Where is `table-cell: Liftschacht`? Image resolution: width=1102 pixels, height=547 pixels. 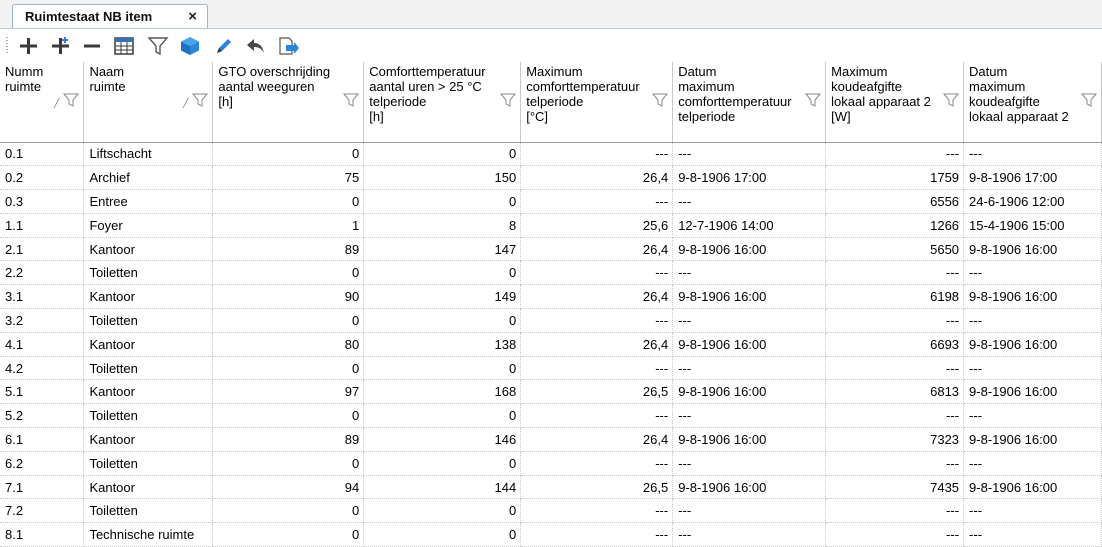 table-cell: Liftschacht is located at coordinates (148, 154).